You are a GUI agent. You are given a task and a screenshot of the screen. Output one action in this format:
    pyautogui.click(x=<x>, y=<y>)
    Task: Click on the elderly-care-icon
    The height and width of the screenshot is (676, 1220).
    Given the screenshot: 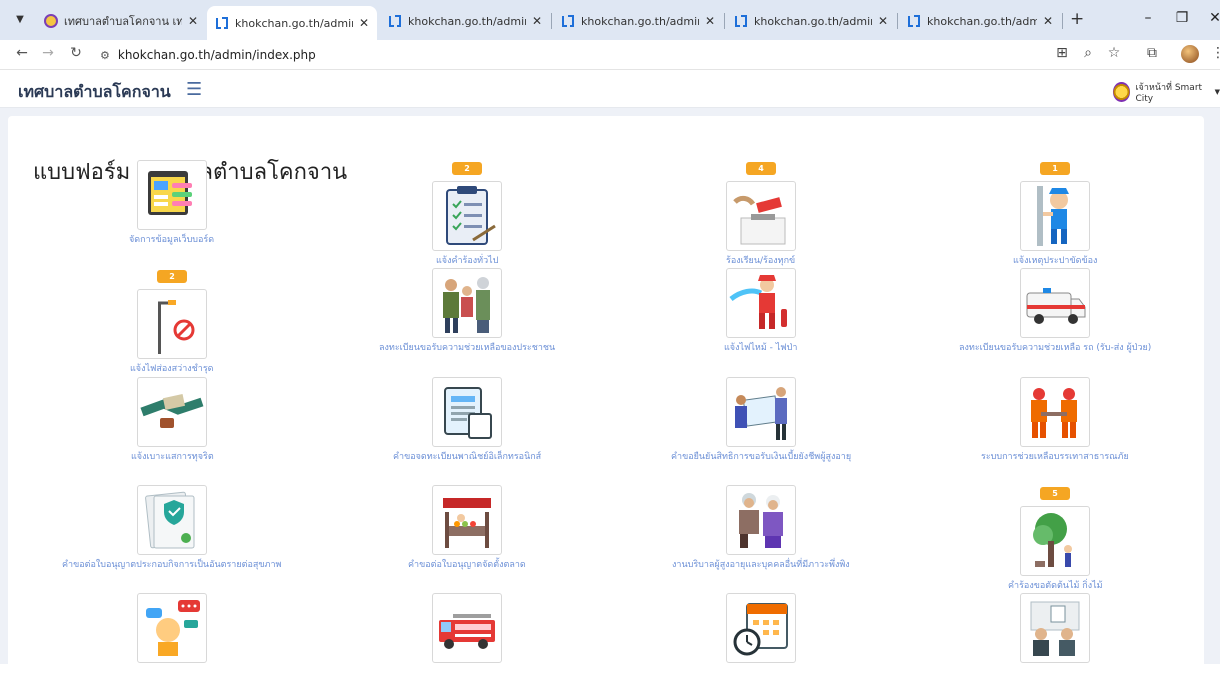 What is the action you would take?
    pyautogui.click(x=761, y=520)
    